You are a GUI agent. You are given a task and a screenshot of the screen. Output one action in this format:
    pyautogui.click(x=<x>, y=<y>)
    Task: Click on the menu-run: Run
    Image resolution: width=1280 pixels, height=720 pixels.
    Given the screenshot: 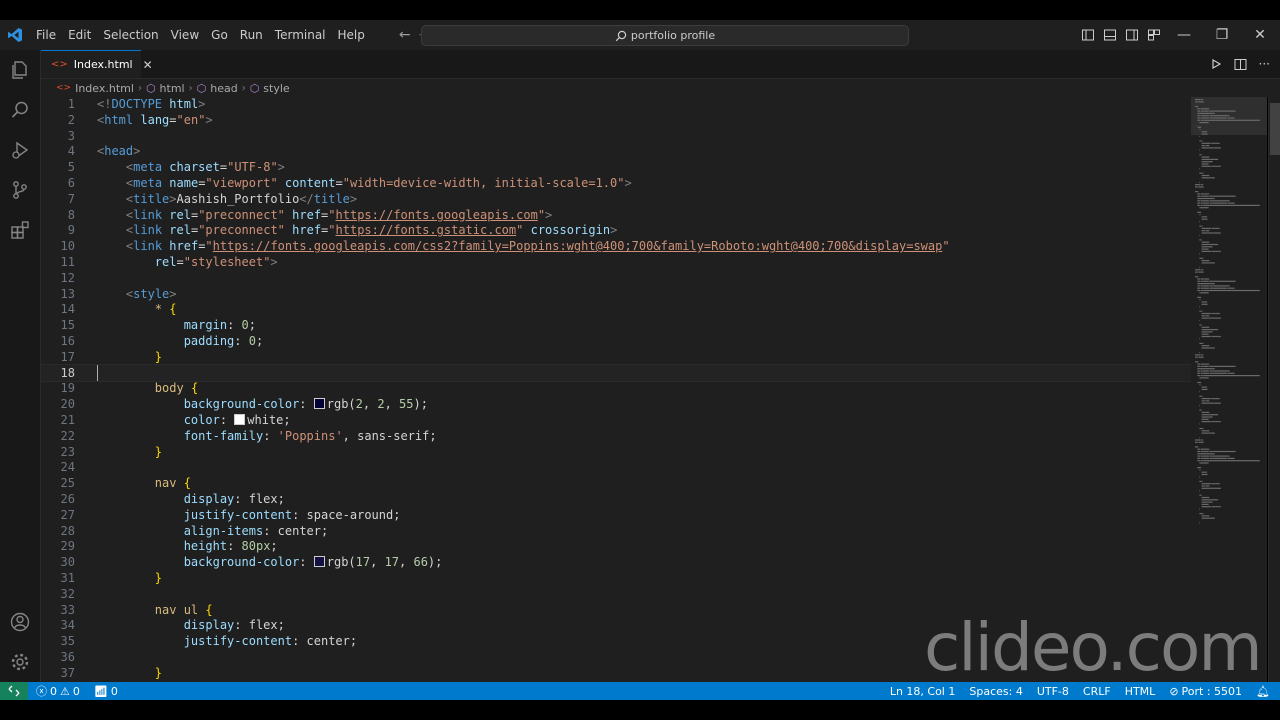 What is the action you would take?
    pyautogui.click(x=251, y=35)
    